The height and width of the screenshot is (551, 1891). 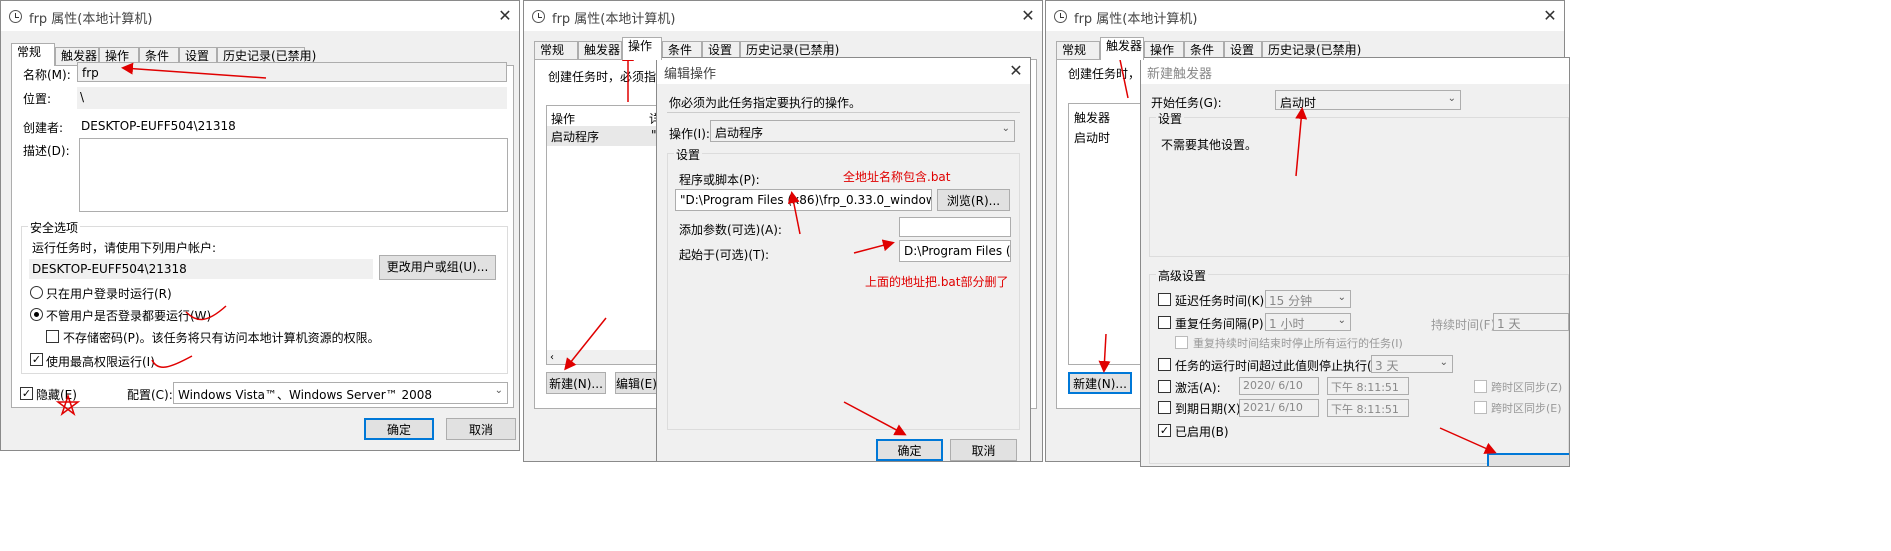 What do you see at coordinates (1412, 364) in the screenshot?
I see `stop-longer-select: 3 天 ⌄` at bounding box center [1412, 364].